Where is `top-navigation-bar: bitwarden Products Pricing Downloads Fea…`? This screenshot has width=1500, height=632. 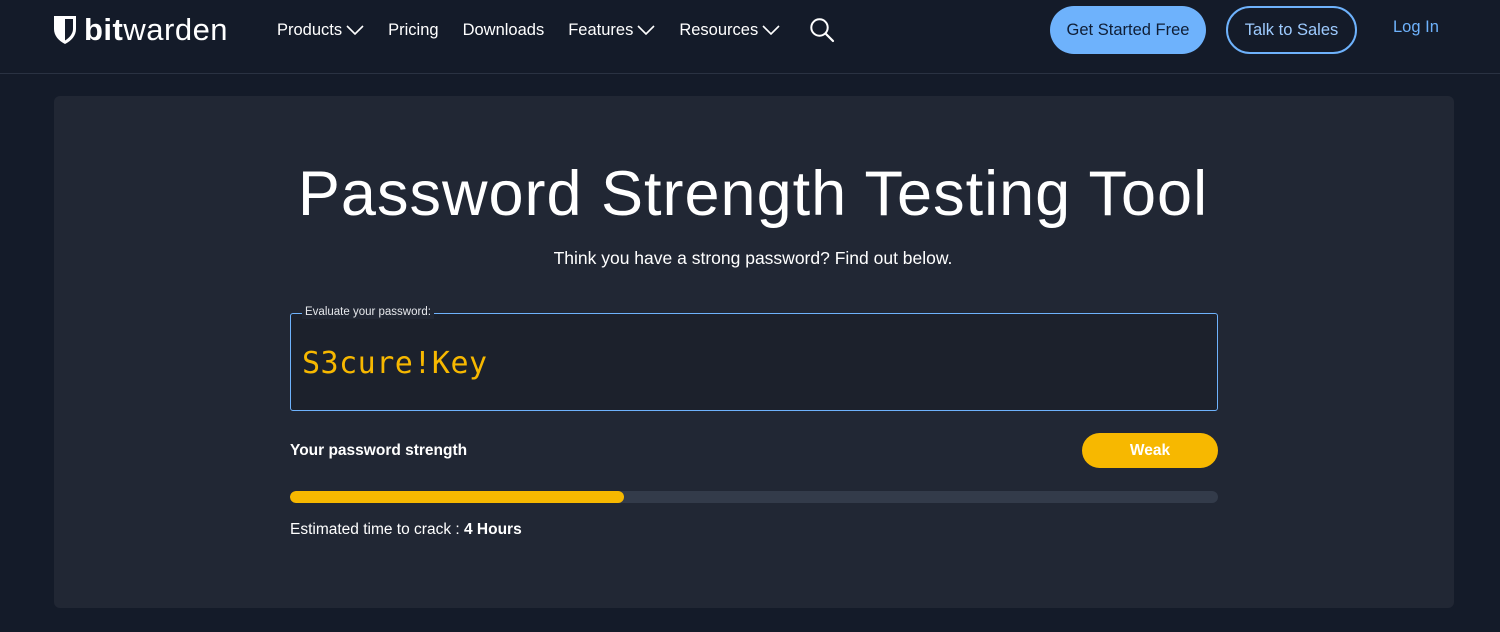
top-navigation-bar: bitwarden Products Pricing Downloads Fea… is located at coordinates (750, 37).